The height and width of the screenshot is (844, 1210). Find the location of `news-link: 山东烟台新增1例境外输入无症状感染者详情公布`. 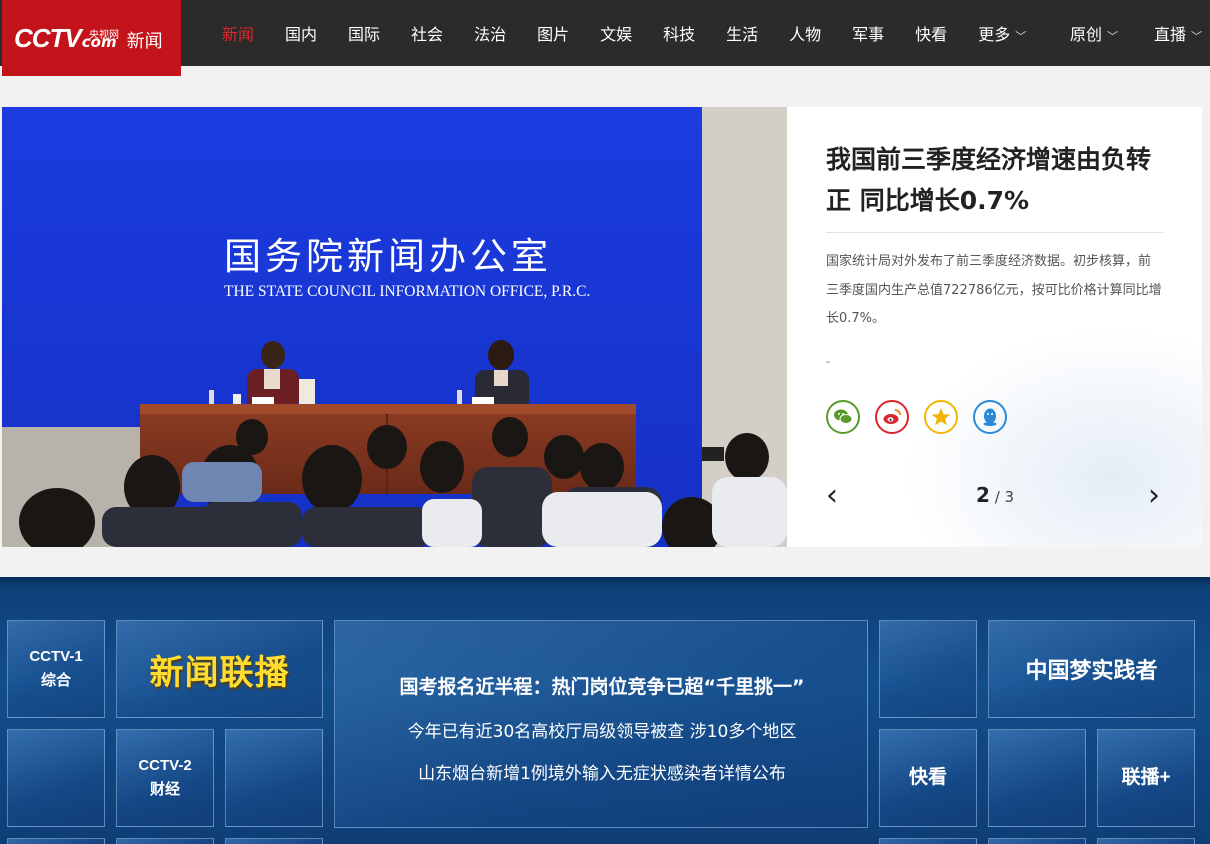

news-link: 山东烟台新增1例境外输入无症状感染者详情公布 is located at coordinates (602, 771).